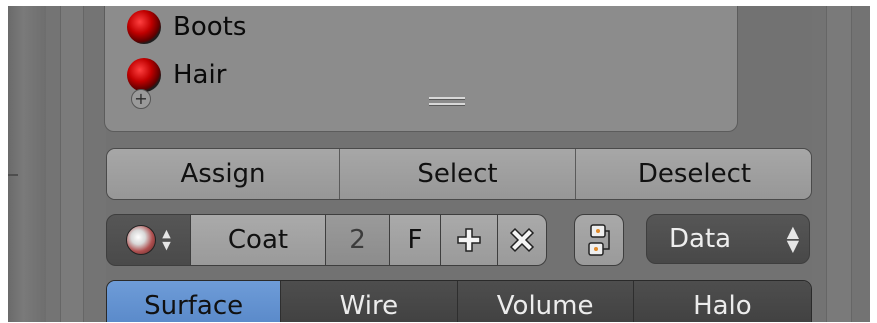 The width and height of the screenshot is (877, 323). I want to click on new-material-button, so click(469, 240).